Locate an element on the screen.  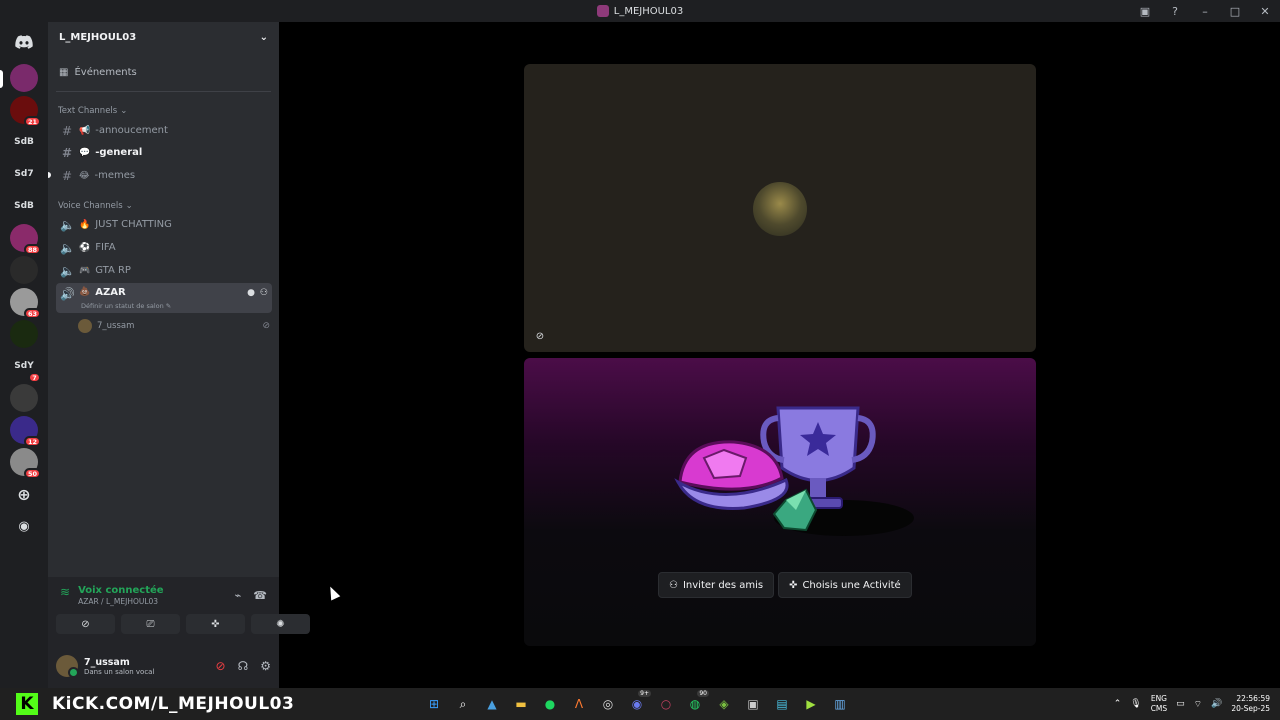
obs-icon: ◎ is located at coordinates (608, 704).